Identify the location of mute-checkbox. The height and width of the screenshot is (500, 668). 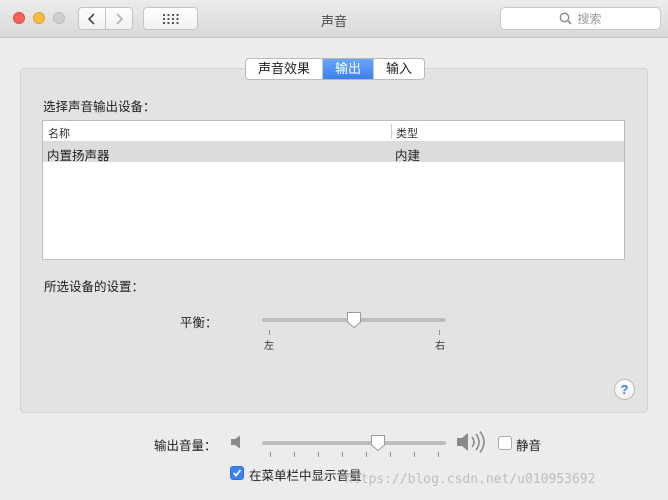
(505, 443).